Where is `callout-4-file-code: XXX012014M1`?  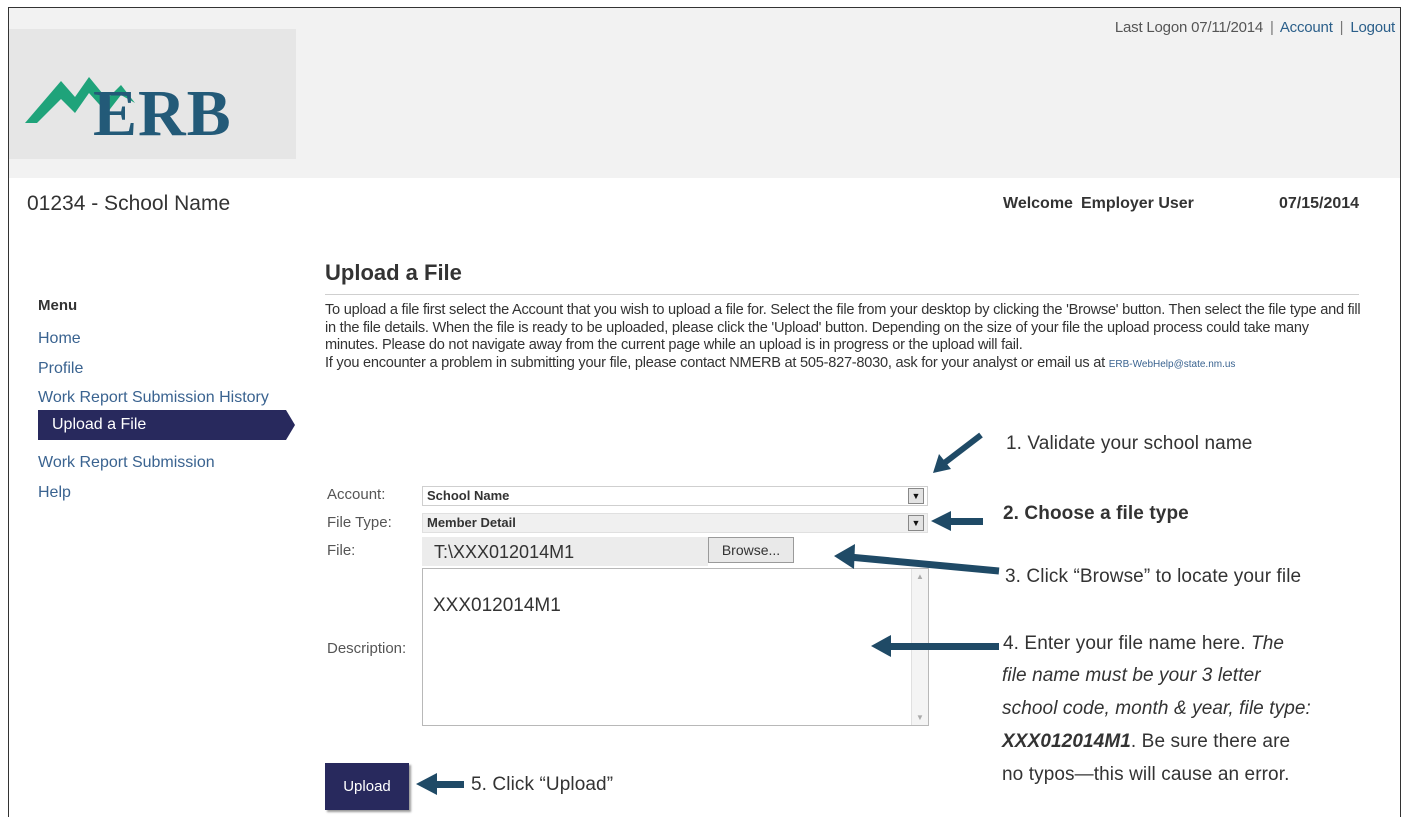 callout-4-file-code: XXX012014M1 is located at coordinates (1066, 741).